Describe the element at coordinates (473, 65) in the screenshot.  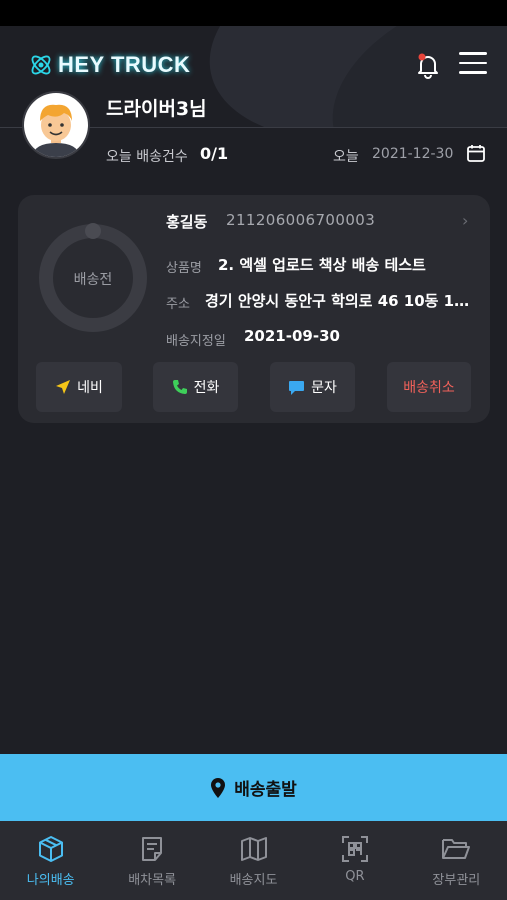
I see `hamburger-menu-button` at that location.